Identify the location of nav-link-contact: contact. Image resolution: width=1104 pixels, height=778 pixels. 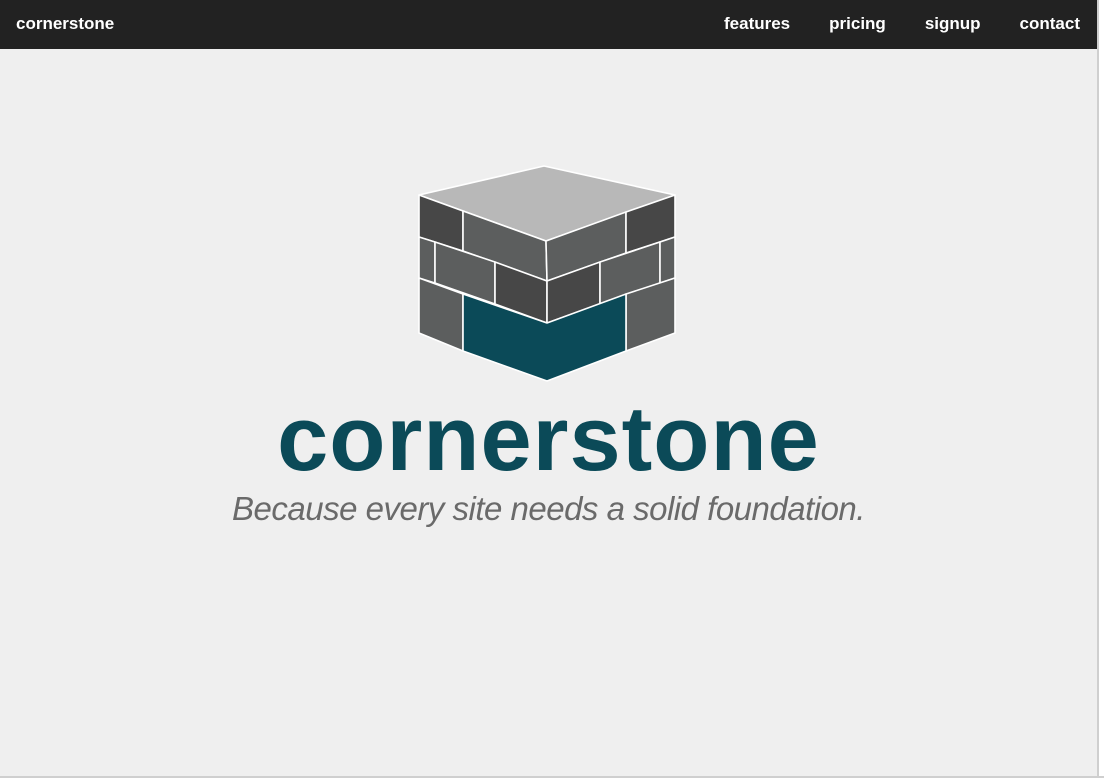
(1050, 24).